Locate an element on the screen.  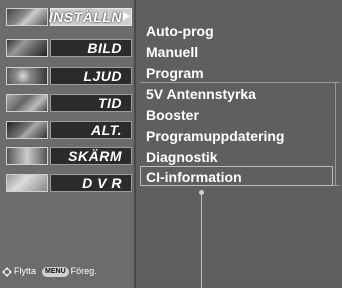
menu-item-tid: TID is located at coordinates (68, 103).